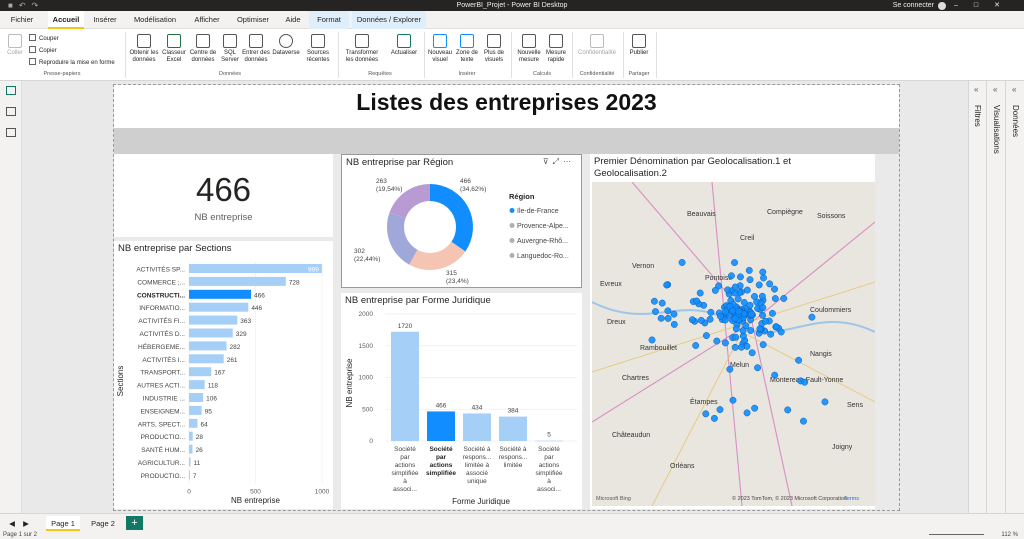  What do you see at coordinates (11, 111) in the screenshot?
I see `table-view-icon` at bounding box center [11, 111].